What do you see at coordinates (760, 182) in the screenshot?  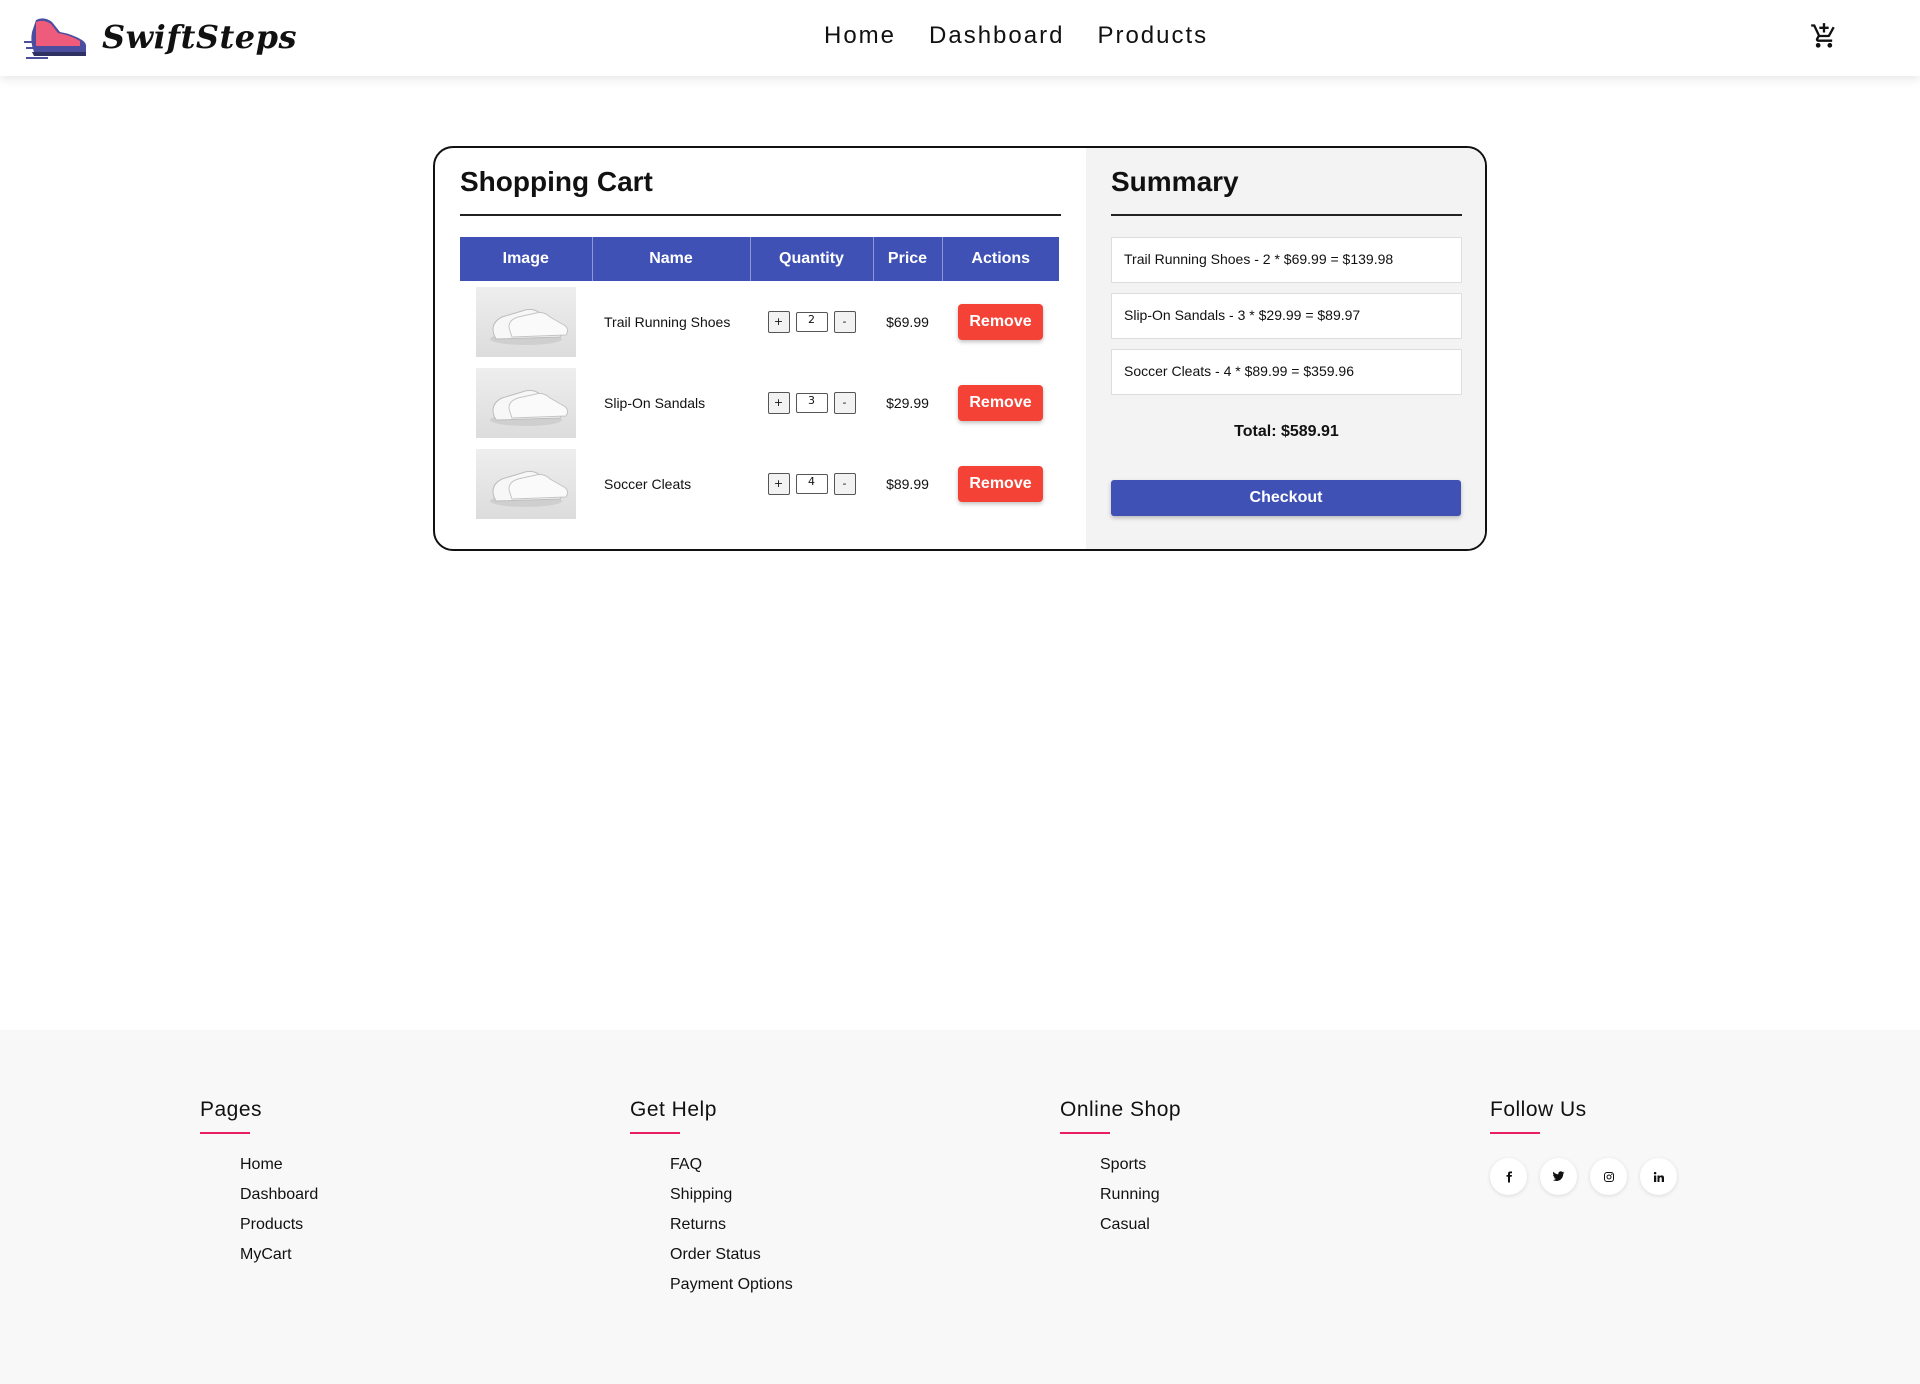 I see `cart-title: Shopping Cart` at bounding box center [760, 182].